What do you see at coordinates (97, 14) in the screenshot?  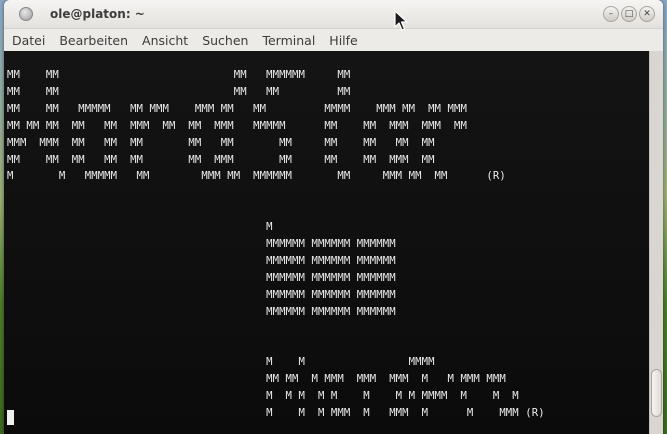 I see `window-title: ole@platon: ~` at bounding box center [97, 14].